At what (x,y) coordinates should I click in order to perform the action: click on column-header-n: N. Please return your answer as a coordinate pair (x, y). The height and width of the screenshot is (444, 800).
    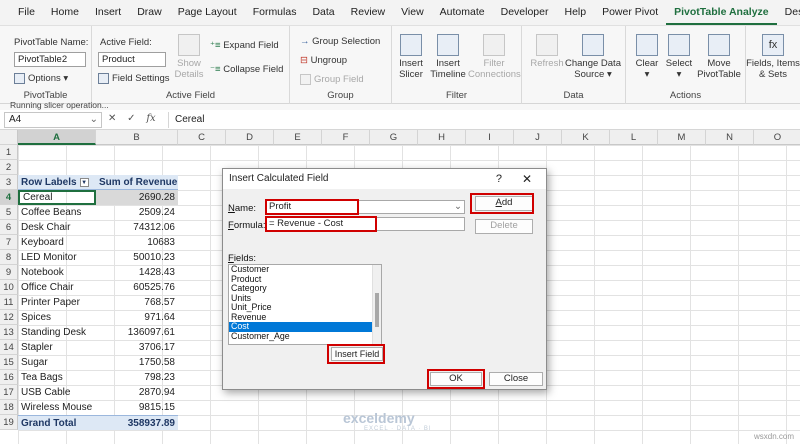
    Looking at the image, I should click on (730, 137).